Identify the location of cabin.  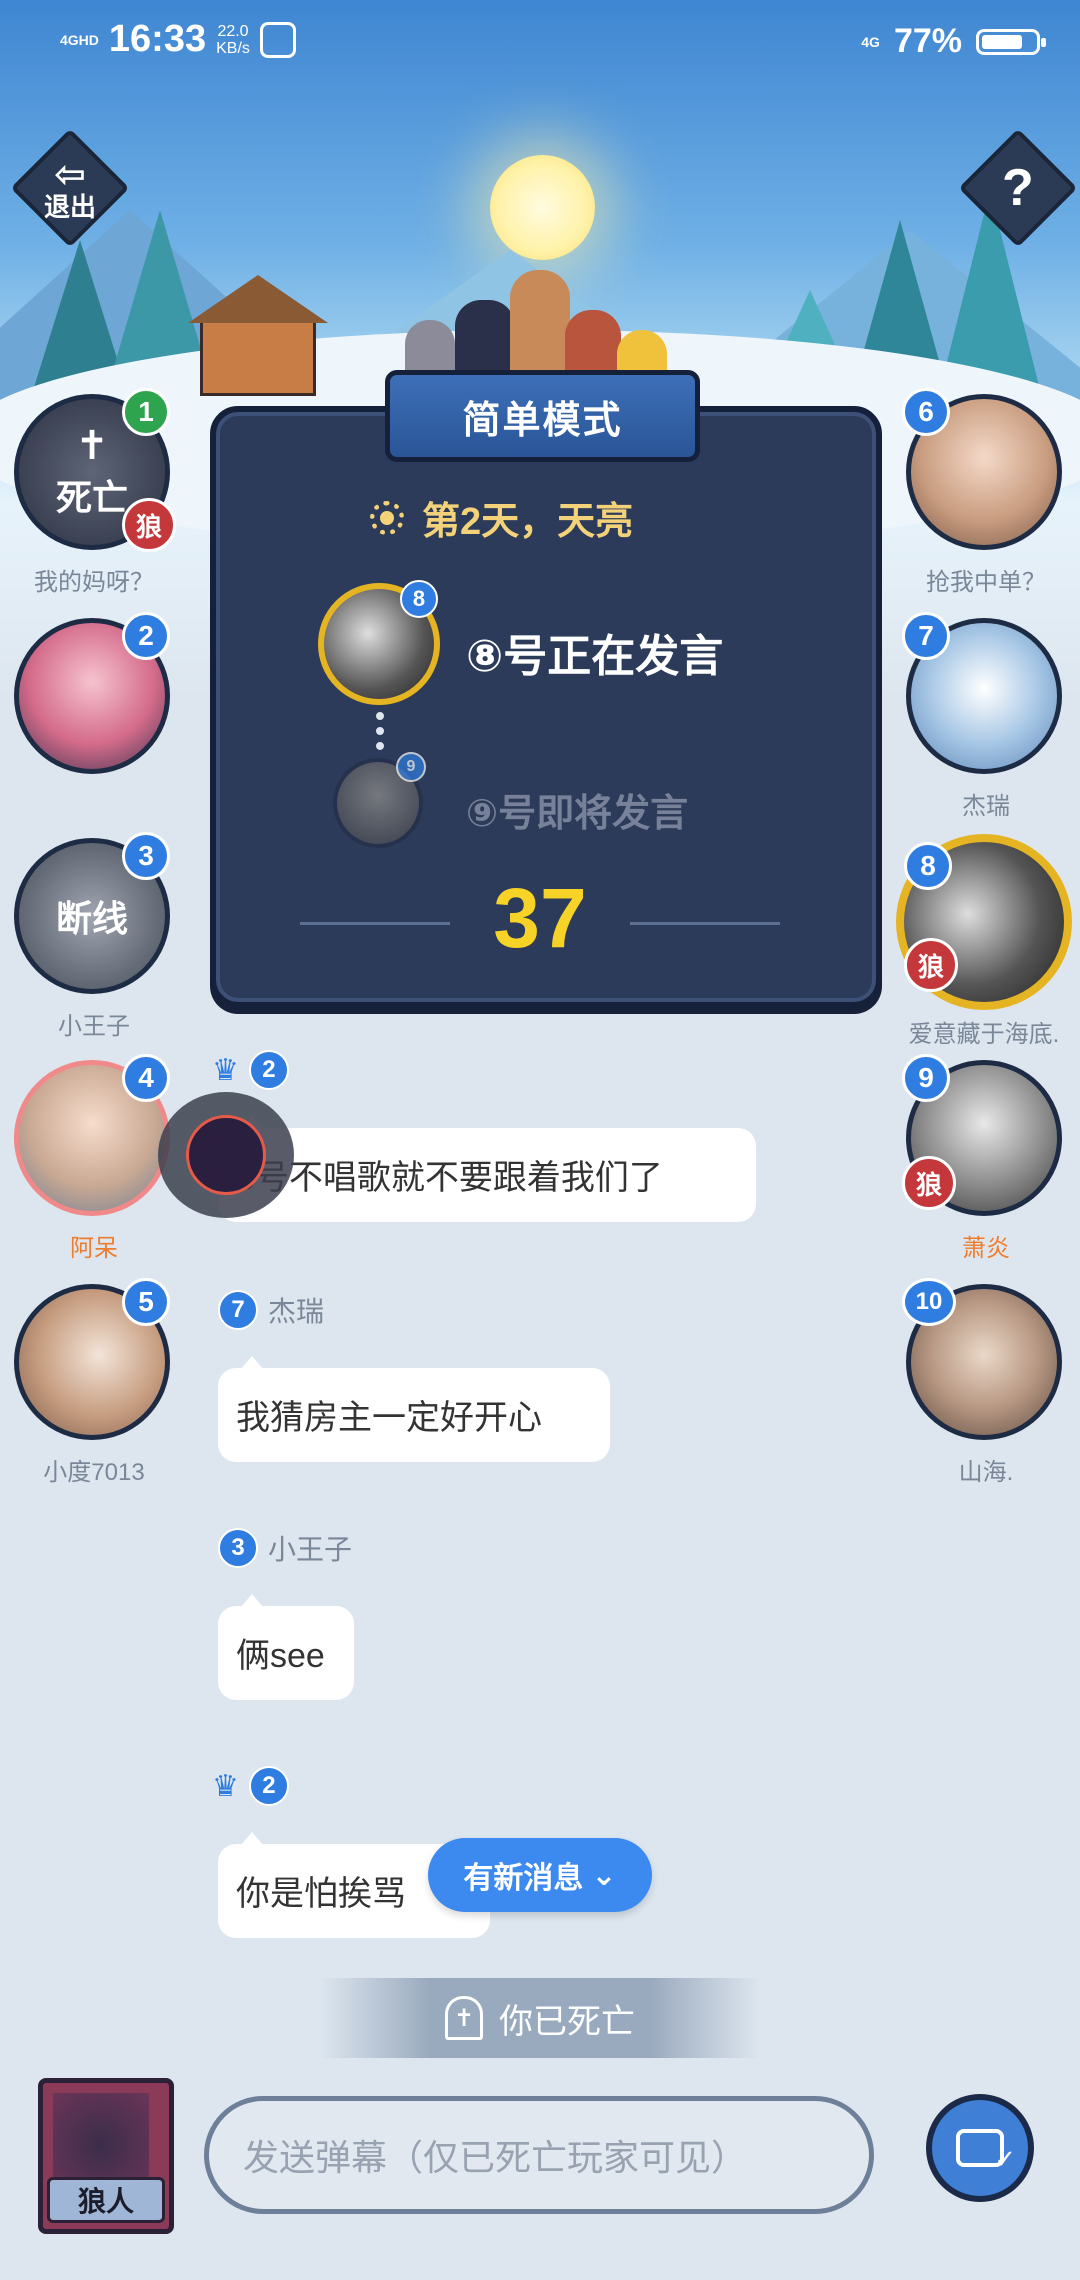
(258, 335).